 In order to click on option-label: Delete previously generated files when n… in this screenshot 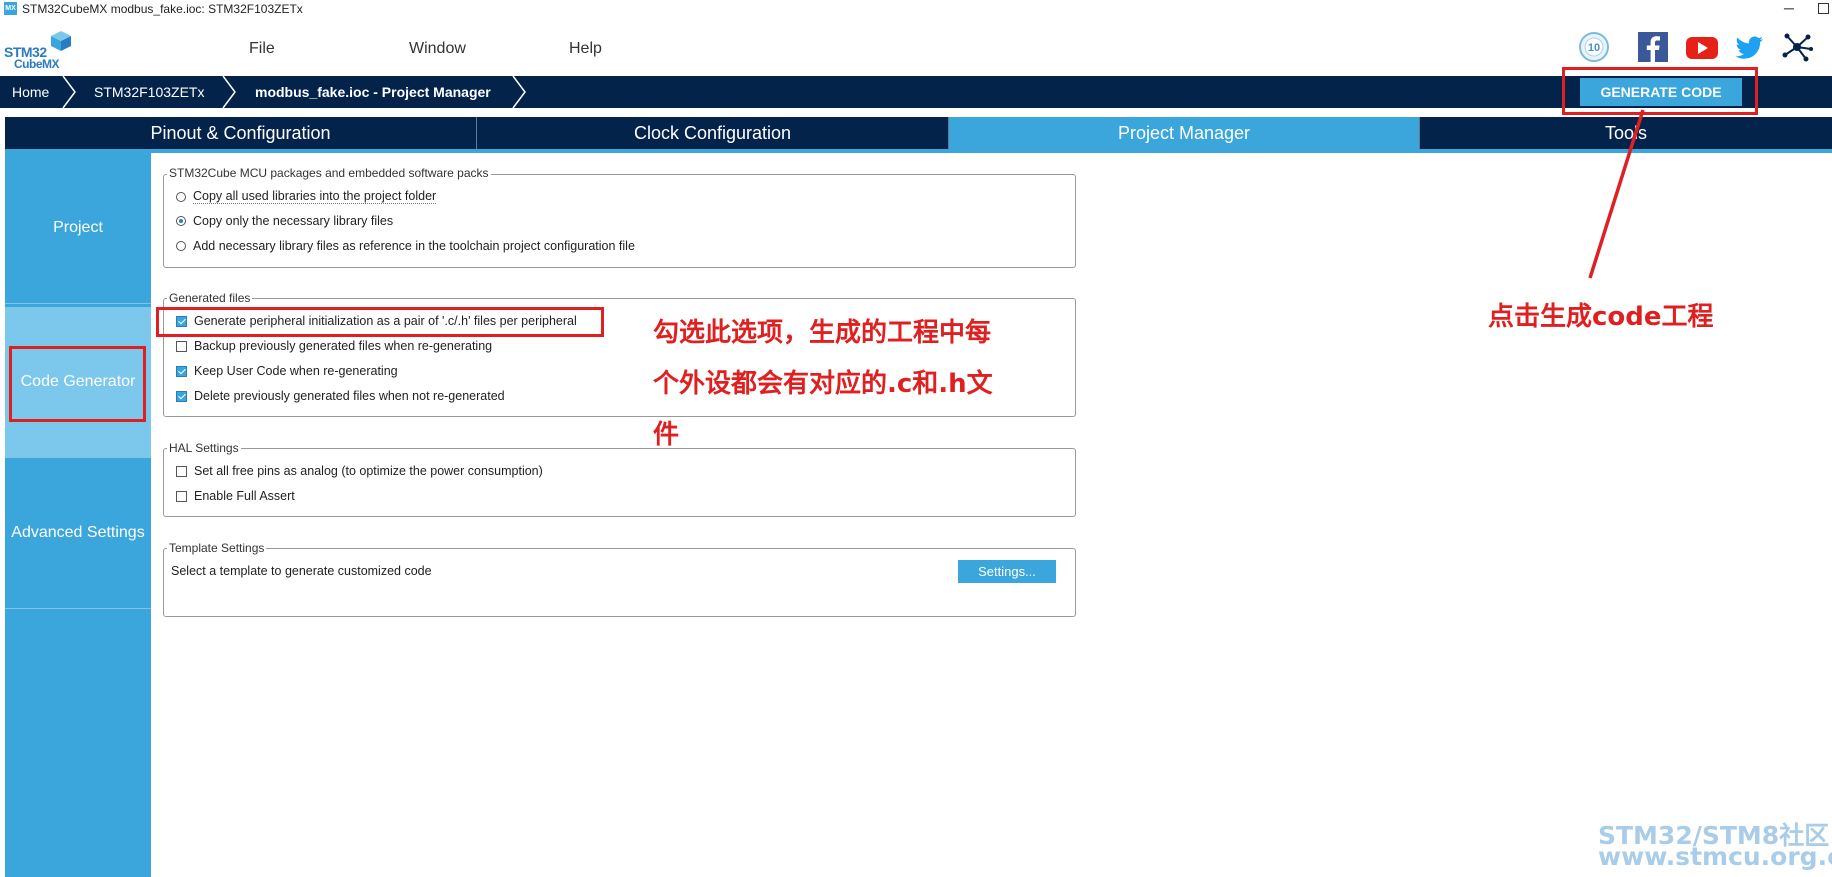, I will do `click(349, 396)`.